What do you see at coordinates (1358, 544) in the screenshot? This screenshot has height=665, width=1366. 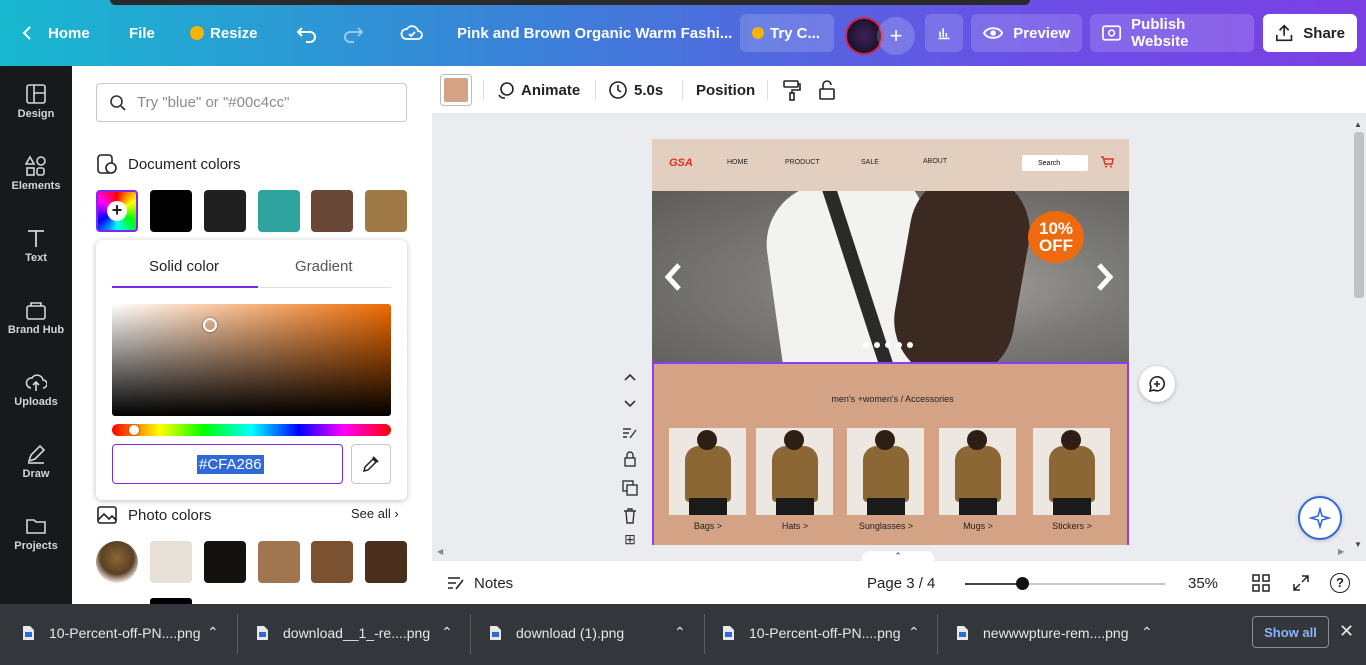 I see `scroll-down-arrow: ▼` at bounding box center [1358, 544].